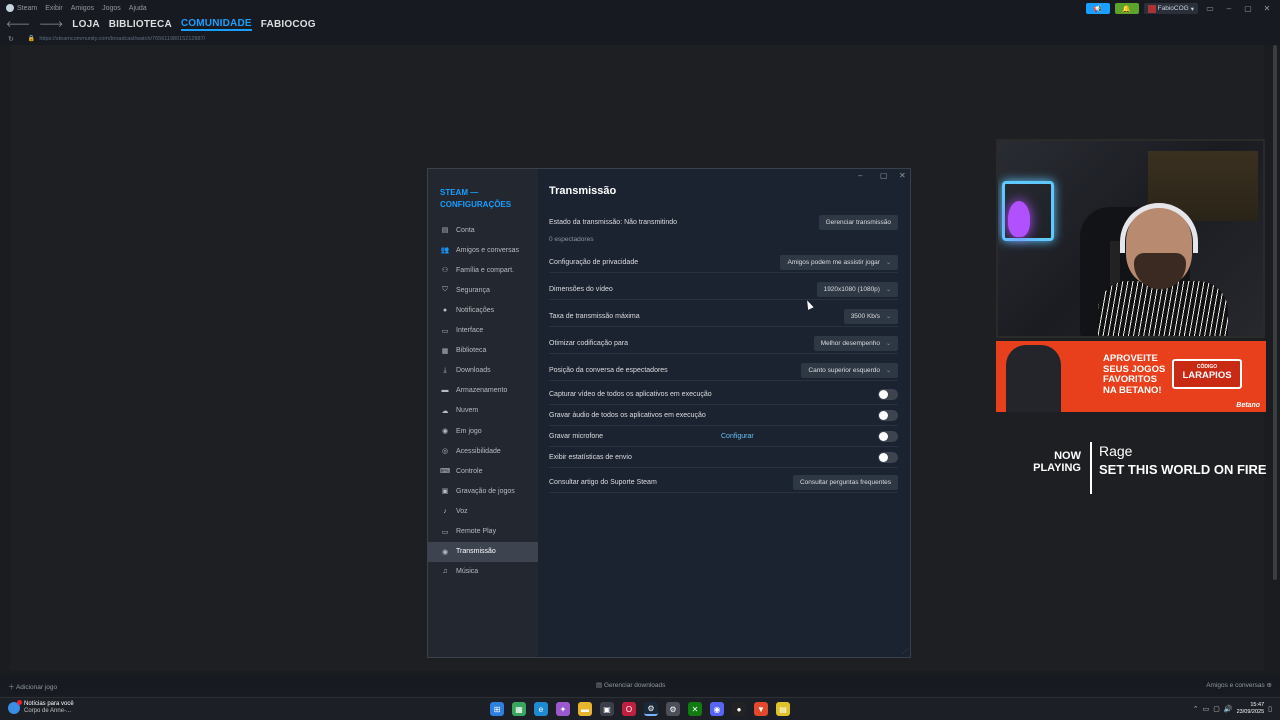  Describe the element at coordinates (607, 709) in the screenshot. I see `store-icon: ▣` at that location.